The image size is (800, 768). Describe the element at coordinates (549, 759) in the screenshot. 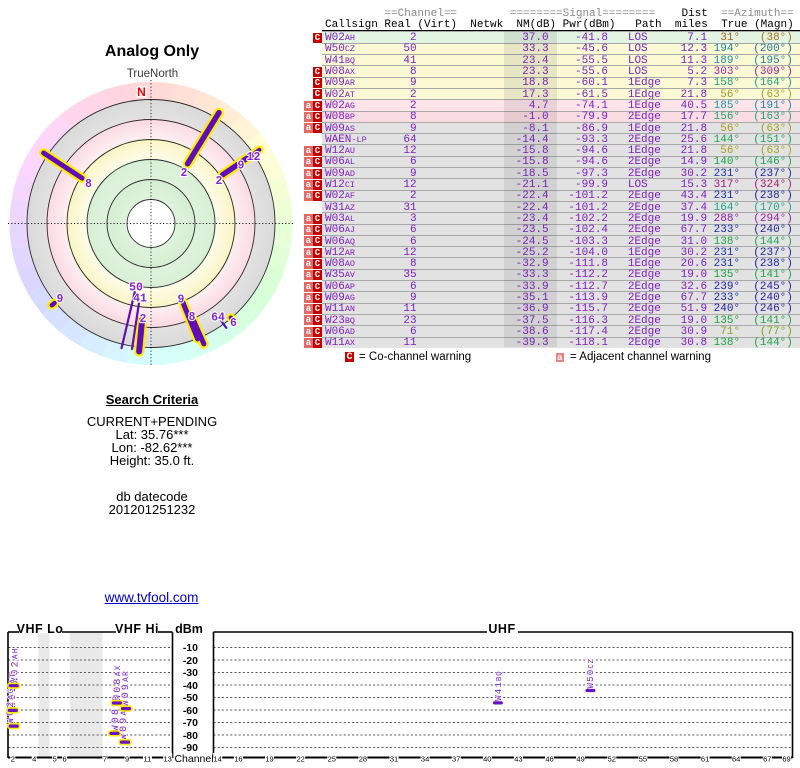

I see `svg-text: 46` at that location.